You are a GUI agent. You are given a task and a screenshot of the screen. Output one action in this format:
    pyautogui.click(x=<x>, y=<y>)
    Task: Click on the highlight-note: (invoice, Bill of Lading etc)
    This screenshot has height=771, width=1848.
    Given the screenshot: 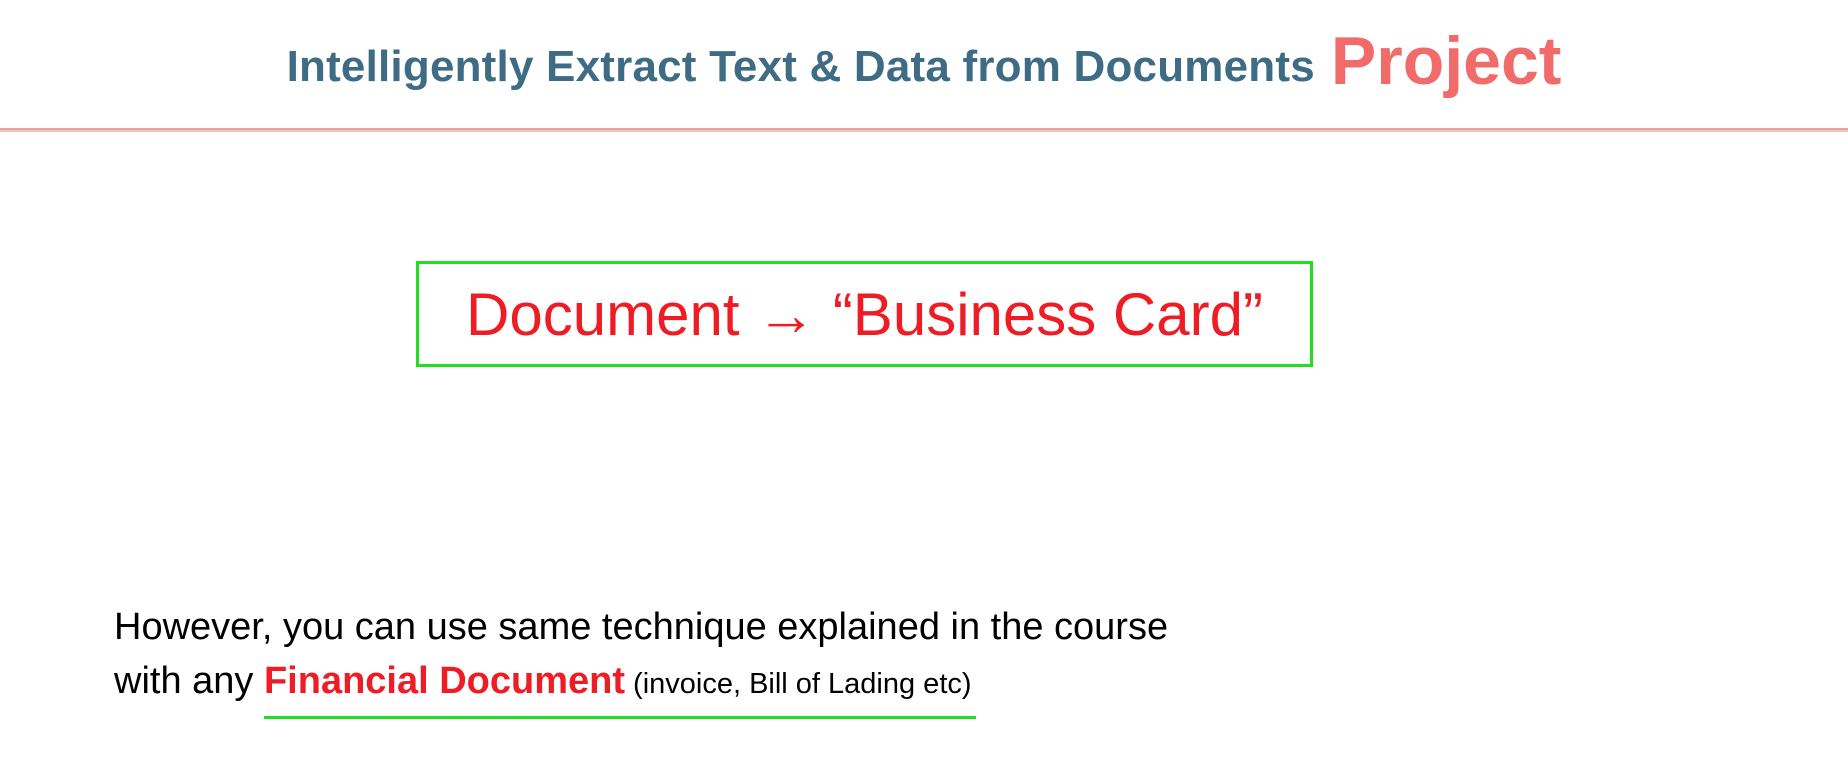 What is the action you would take?
    pyautogui.click(x=802, y=684)
    